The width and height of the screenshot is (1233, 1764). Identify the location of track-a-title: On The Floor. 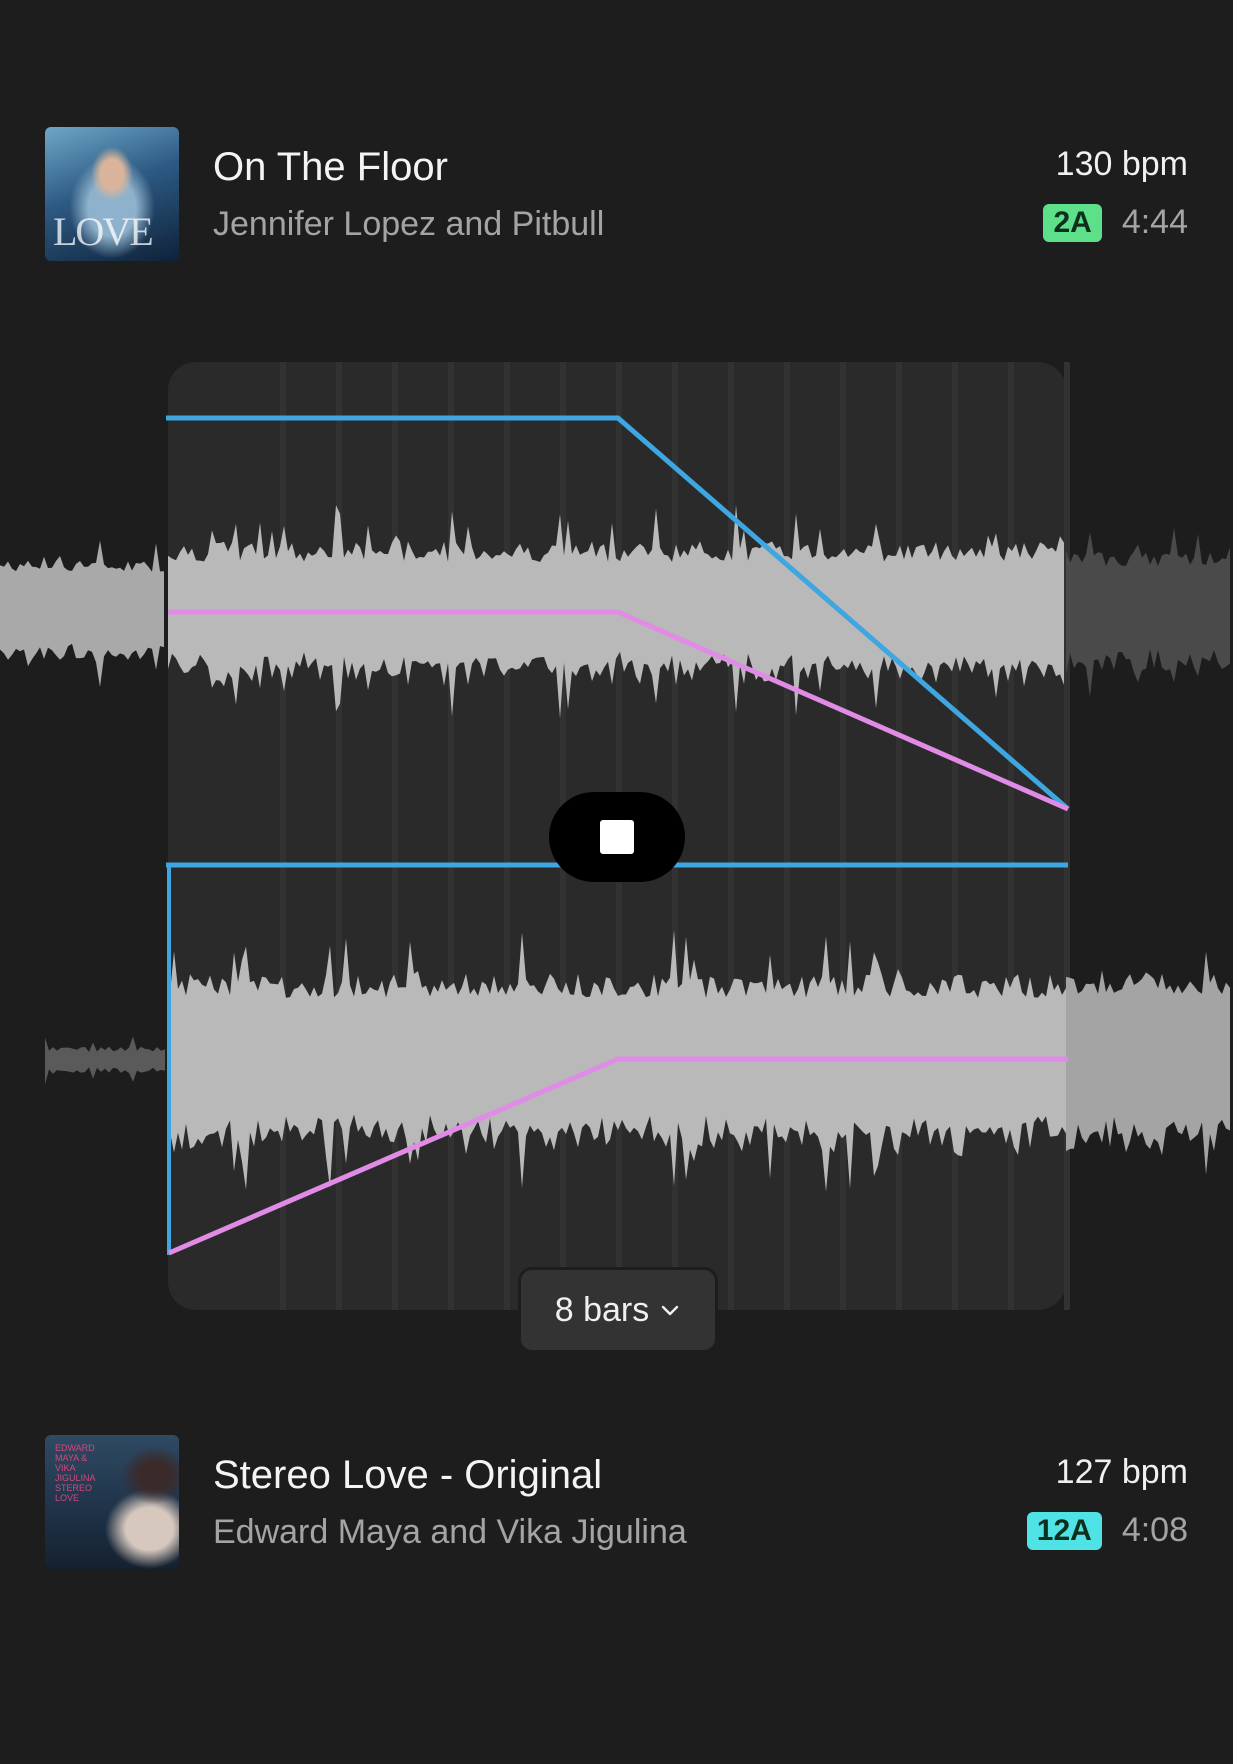
(330, 167).